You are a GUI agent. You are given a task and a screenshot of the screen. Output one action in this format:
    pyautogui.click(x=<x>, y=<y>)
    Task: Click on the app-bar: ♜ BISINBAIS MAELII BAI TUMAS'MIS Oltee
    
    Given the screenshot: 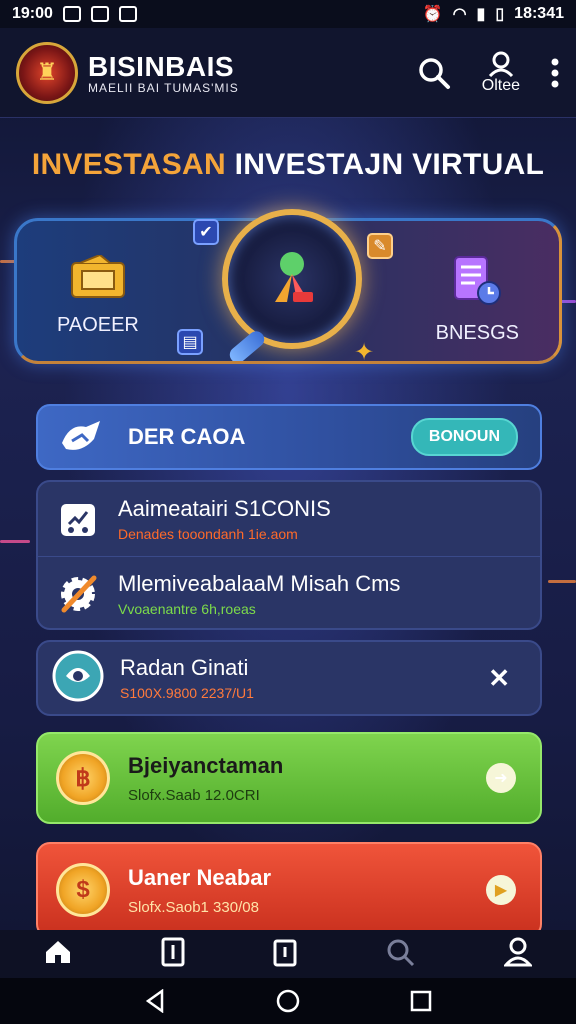 What is the action you would take?
    pyautogui.click(x=288, y=73)
    